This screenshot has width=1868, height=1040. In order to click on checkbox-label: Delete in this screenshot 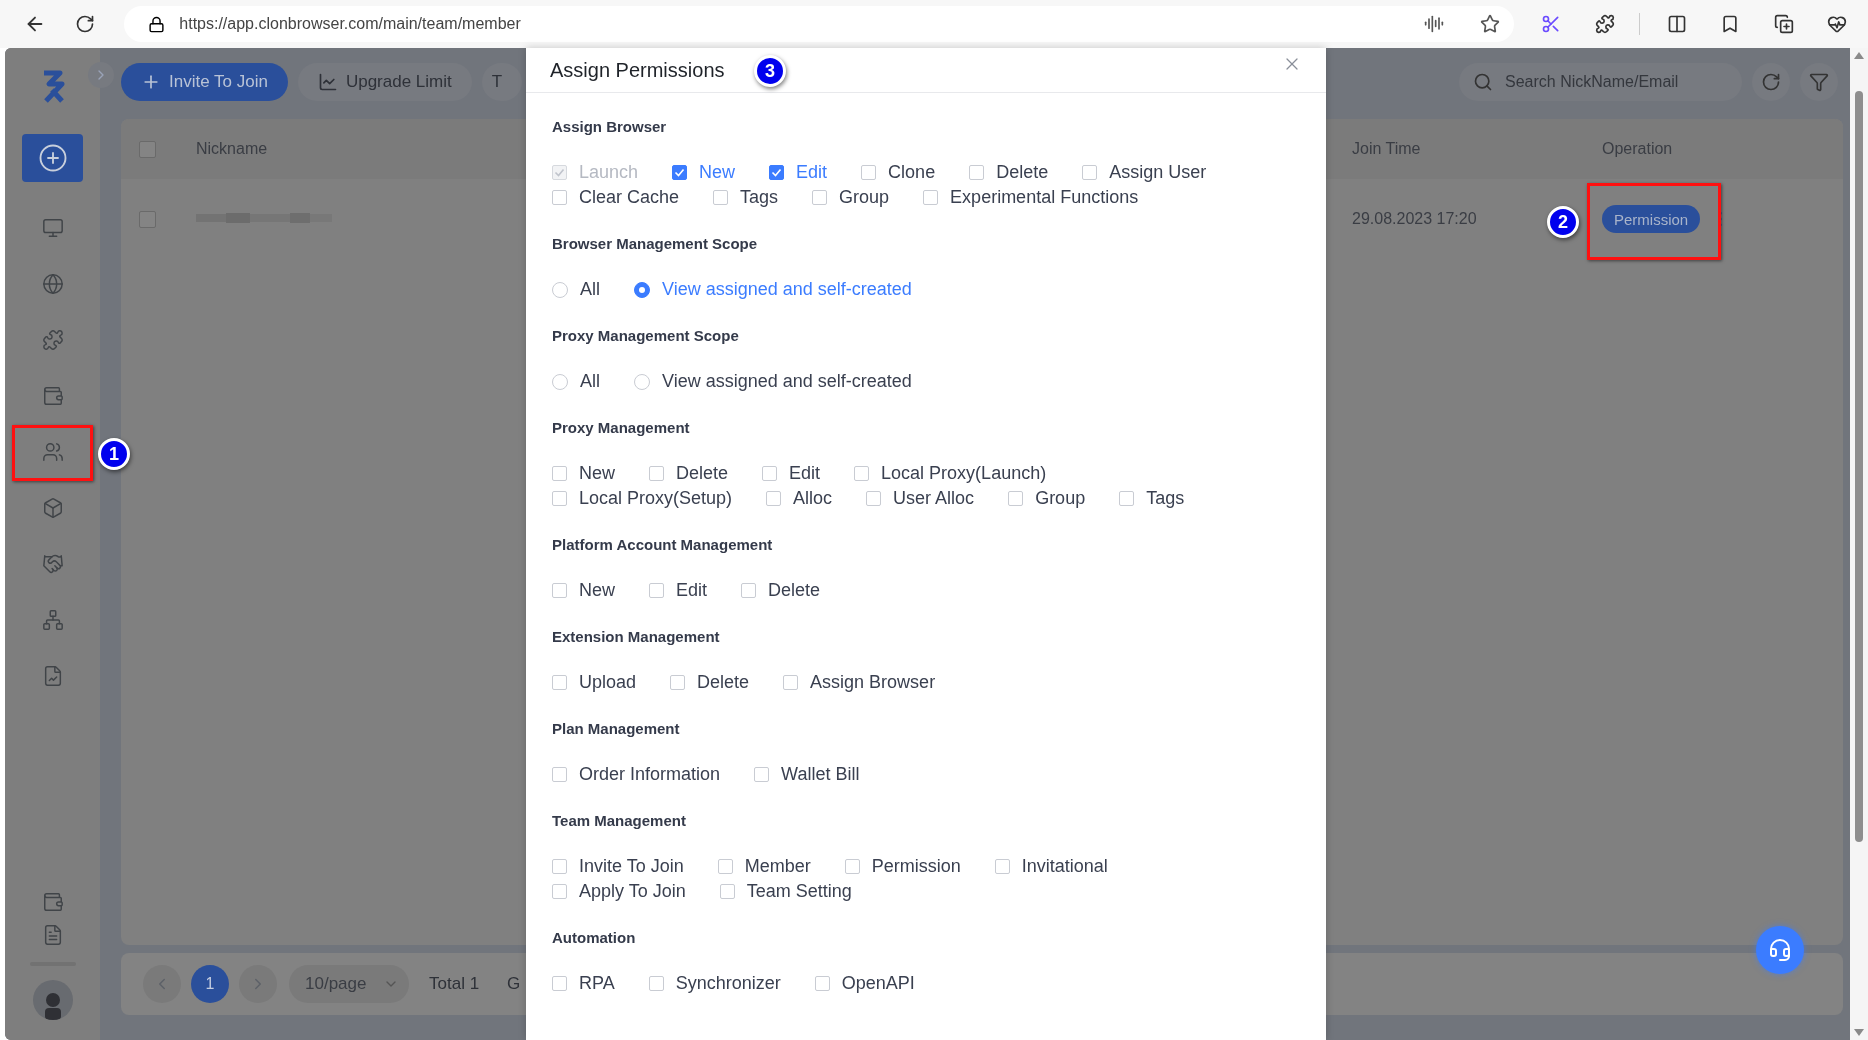, I will do `click(723, 682)`.